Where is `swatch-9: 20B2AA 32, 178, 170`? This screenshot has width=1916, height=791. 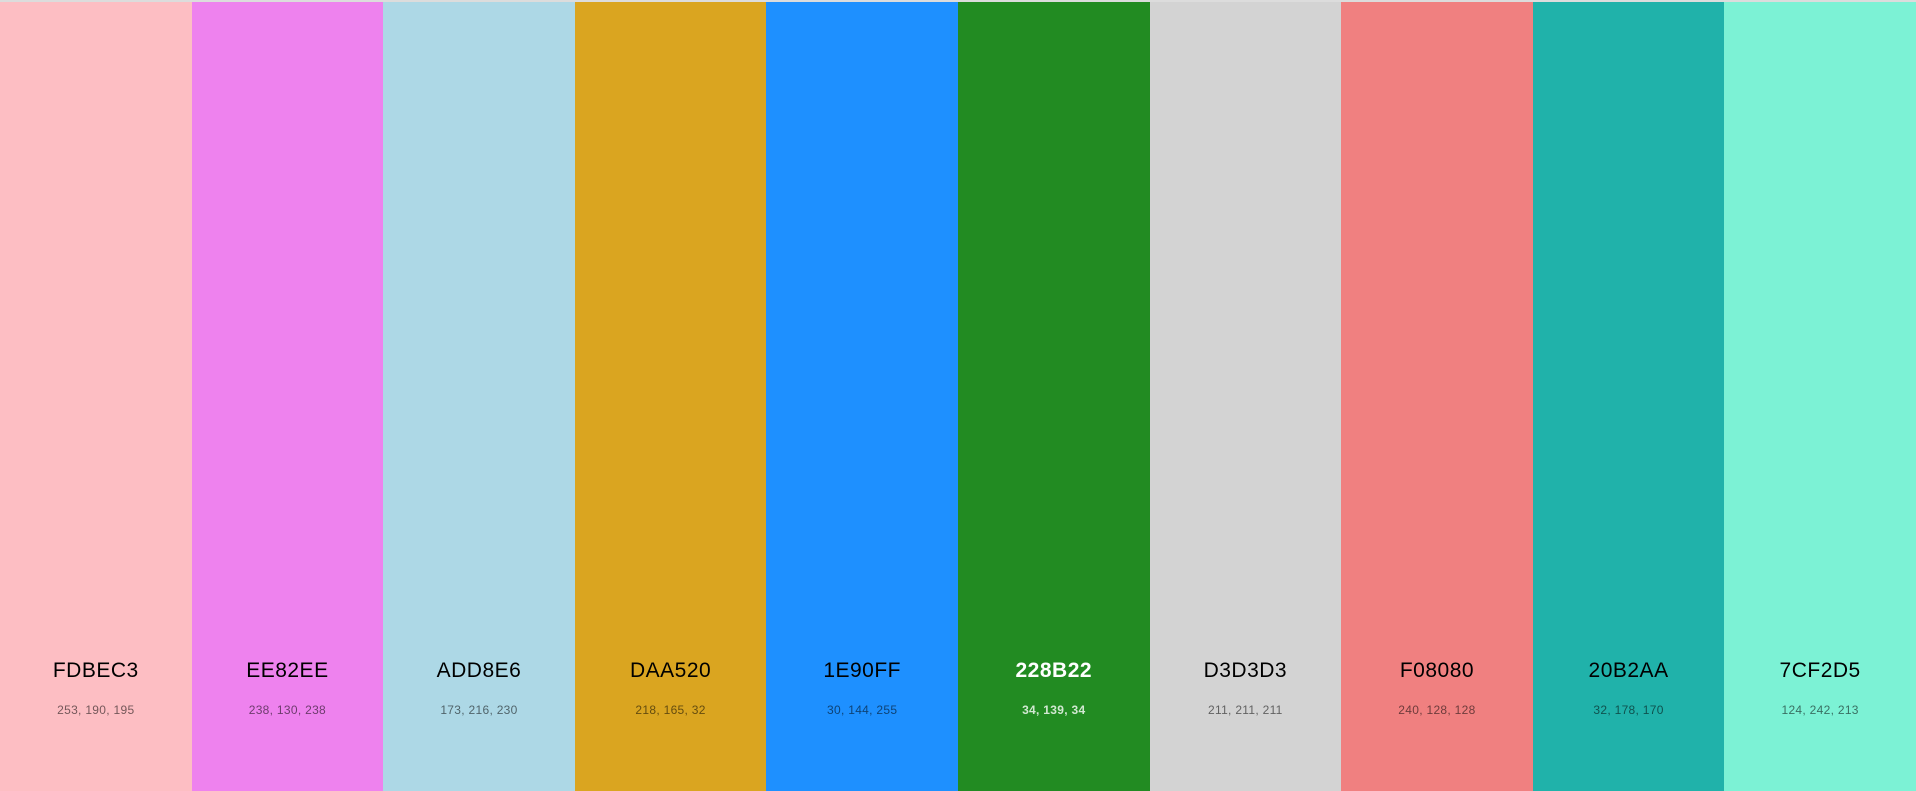
swatch-9: 20B2AA 32, 178, 170 is located at coordinates (1628, 396).